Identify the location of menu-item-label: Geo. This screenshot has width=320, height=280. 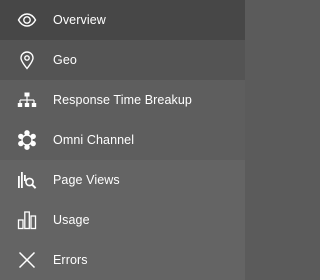
(65, 60).